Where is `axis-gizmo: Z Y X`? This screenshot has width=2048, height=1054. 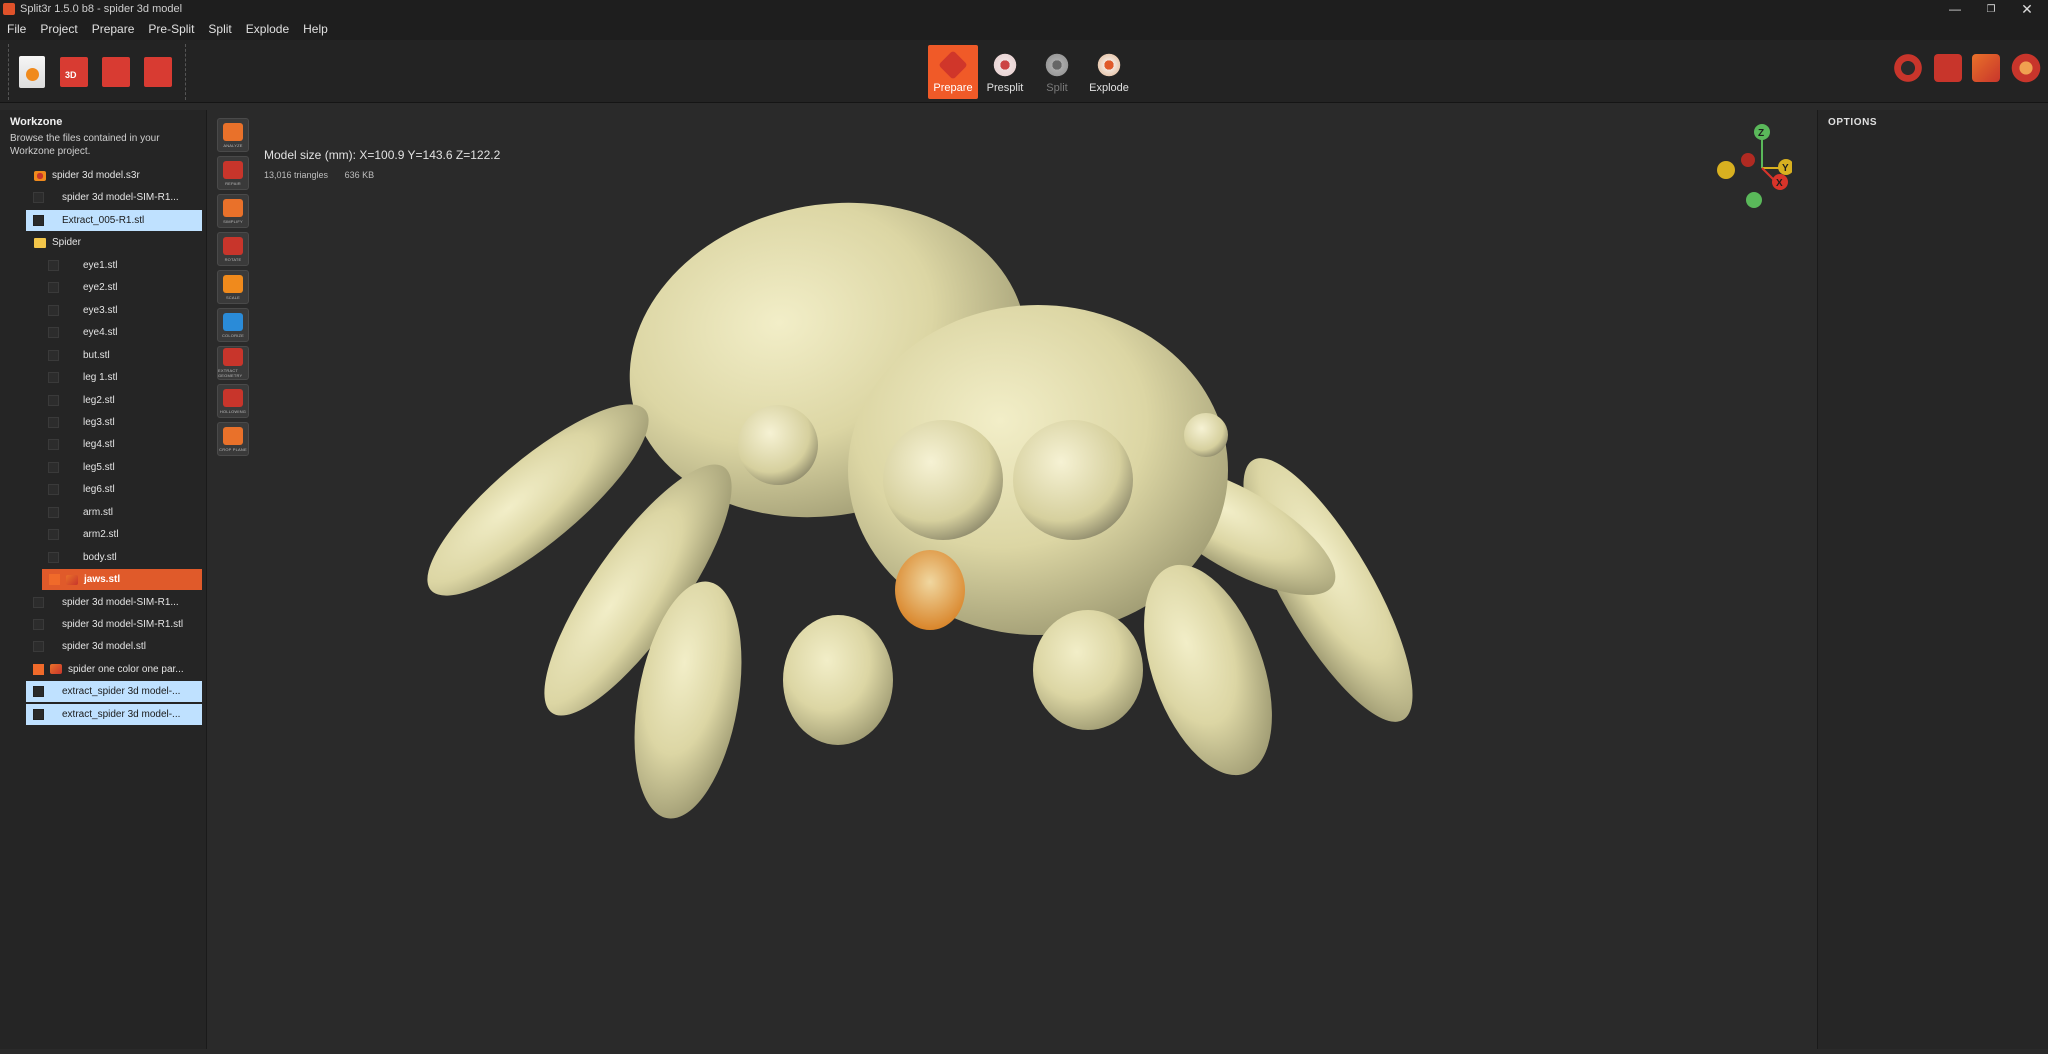 axis-gizmo: Z Y X is located at coordinates (1752, 165).